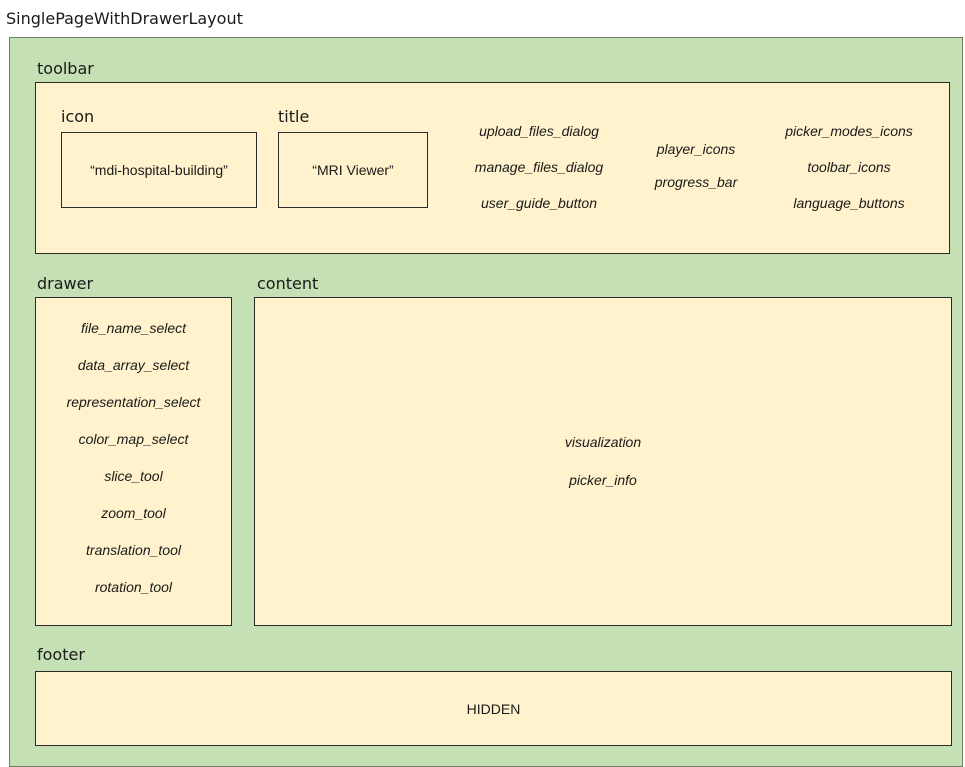 The image size is (965, 767). What do you see at coordinates (61, 654) in the screenshot?
I see `footer-label: footer` at bounding box center [61, 654].